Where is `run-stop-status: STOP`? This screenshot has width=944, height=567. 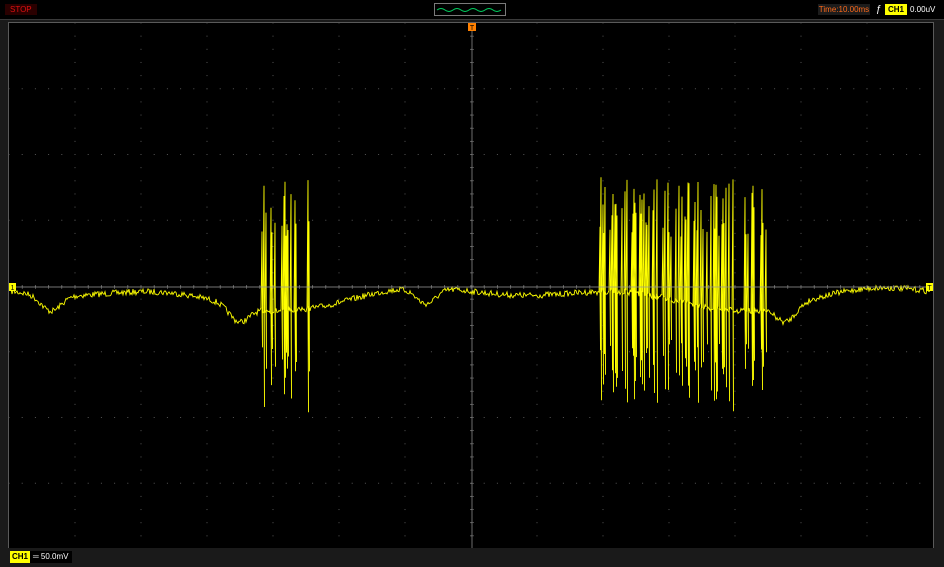
run-stop-status: STOP is located at coordinates (21, 9).